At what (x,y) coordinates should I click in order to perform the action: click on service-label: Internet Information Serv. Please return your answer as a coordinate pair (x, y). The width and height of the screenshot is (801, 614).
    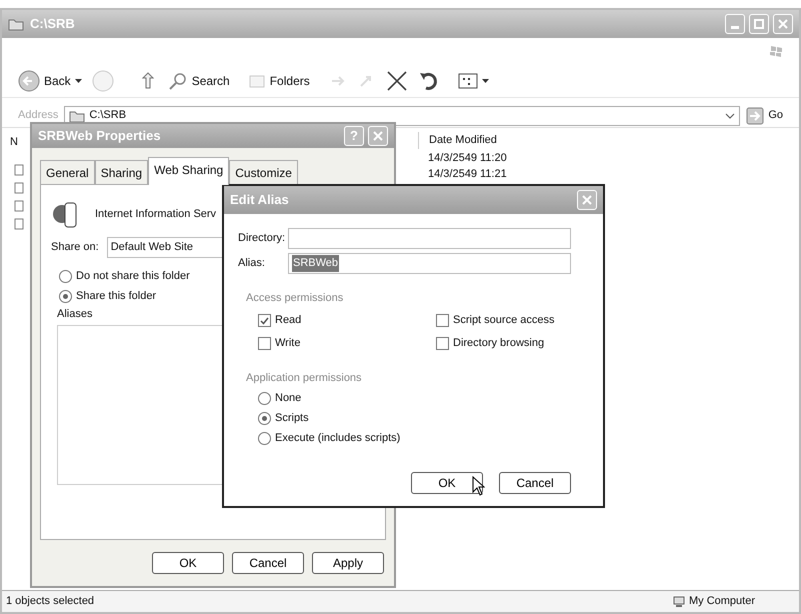
    Looking at the image, I should click on (155, 214).